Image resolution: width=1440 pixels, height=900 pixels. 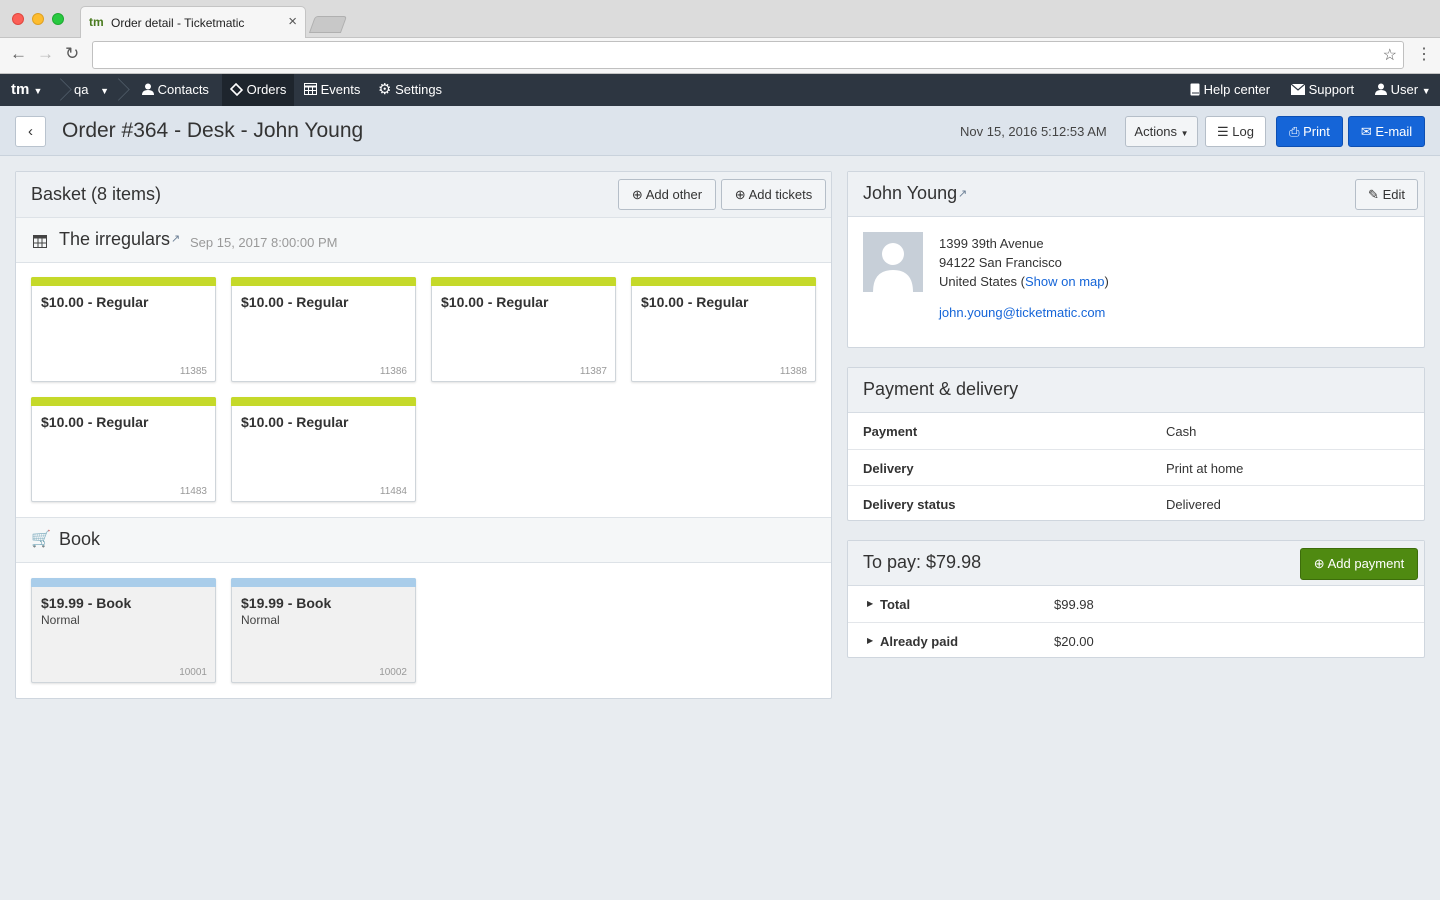 I want to click on basket-title: Basket (8 items), so click(x=96, y=194).